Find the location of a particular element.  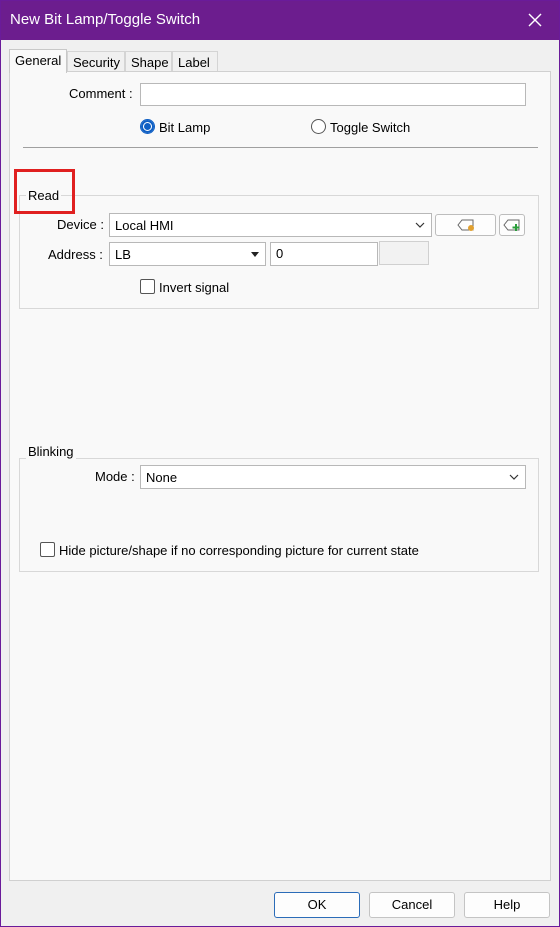

tab-shape: Shape is located at coordinates (148, 61).